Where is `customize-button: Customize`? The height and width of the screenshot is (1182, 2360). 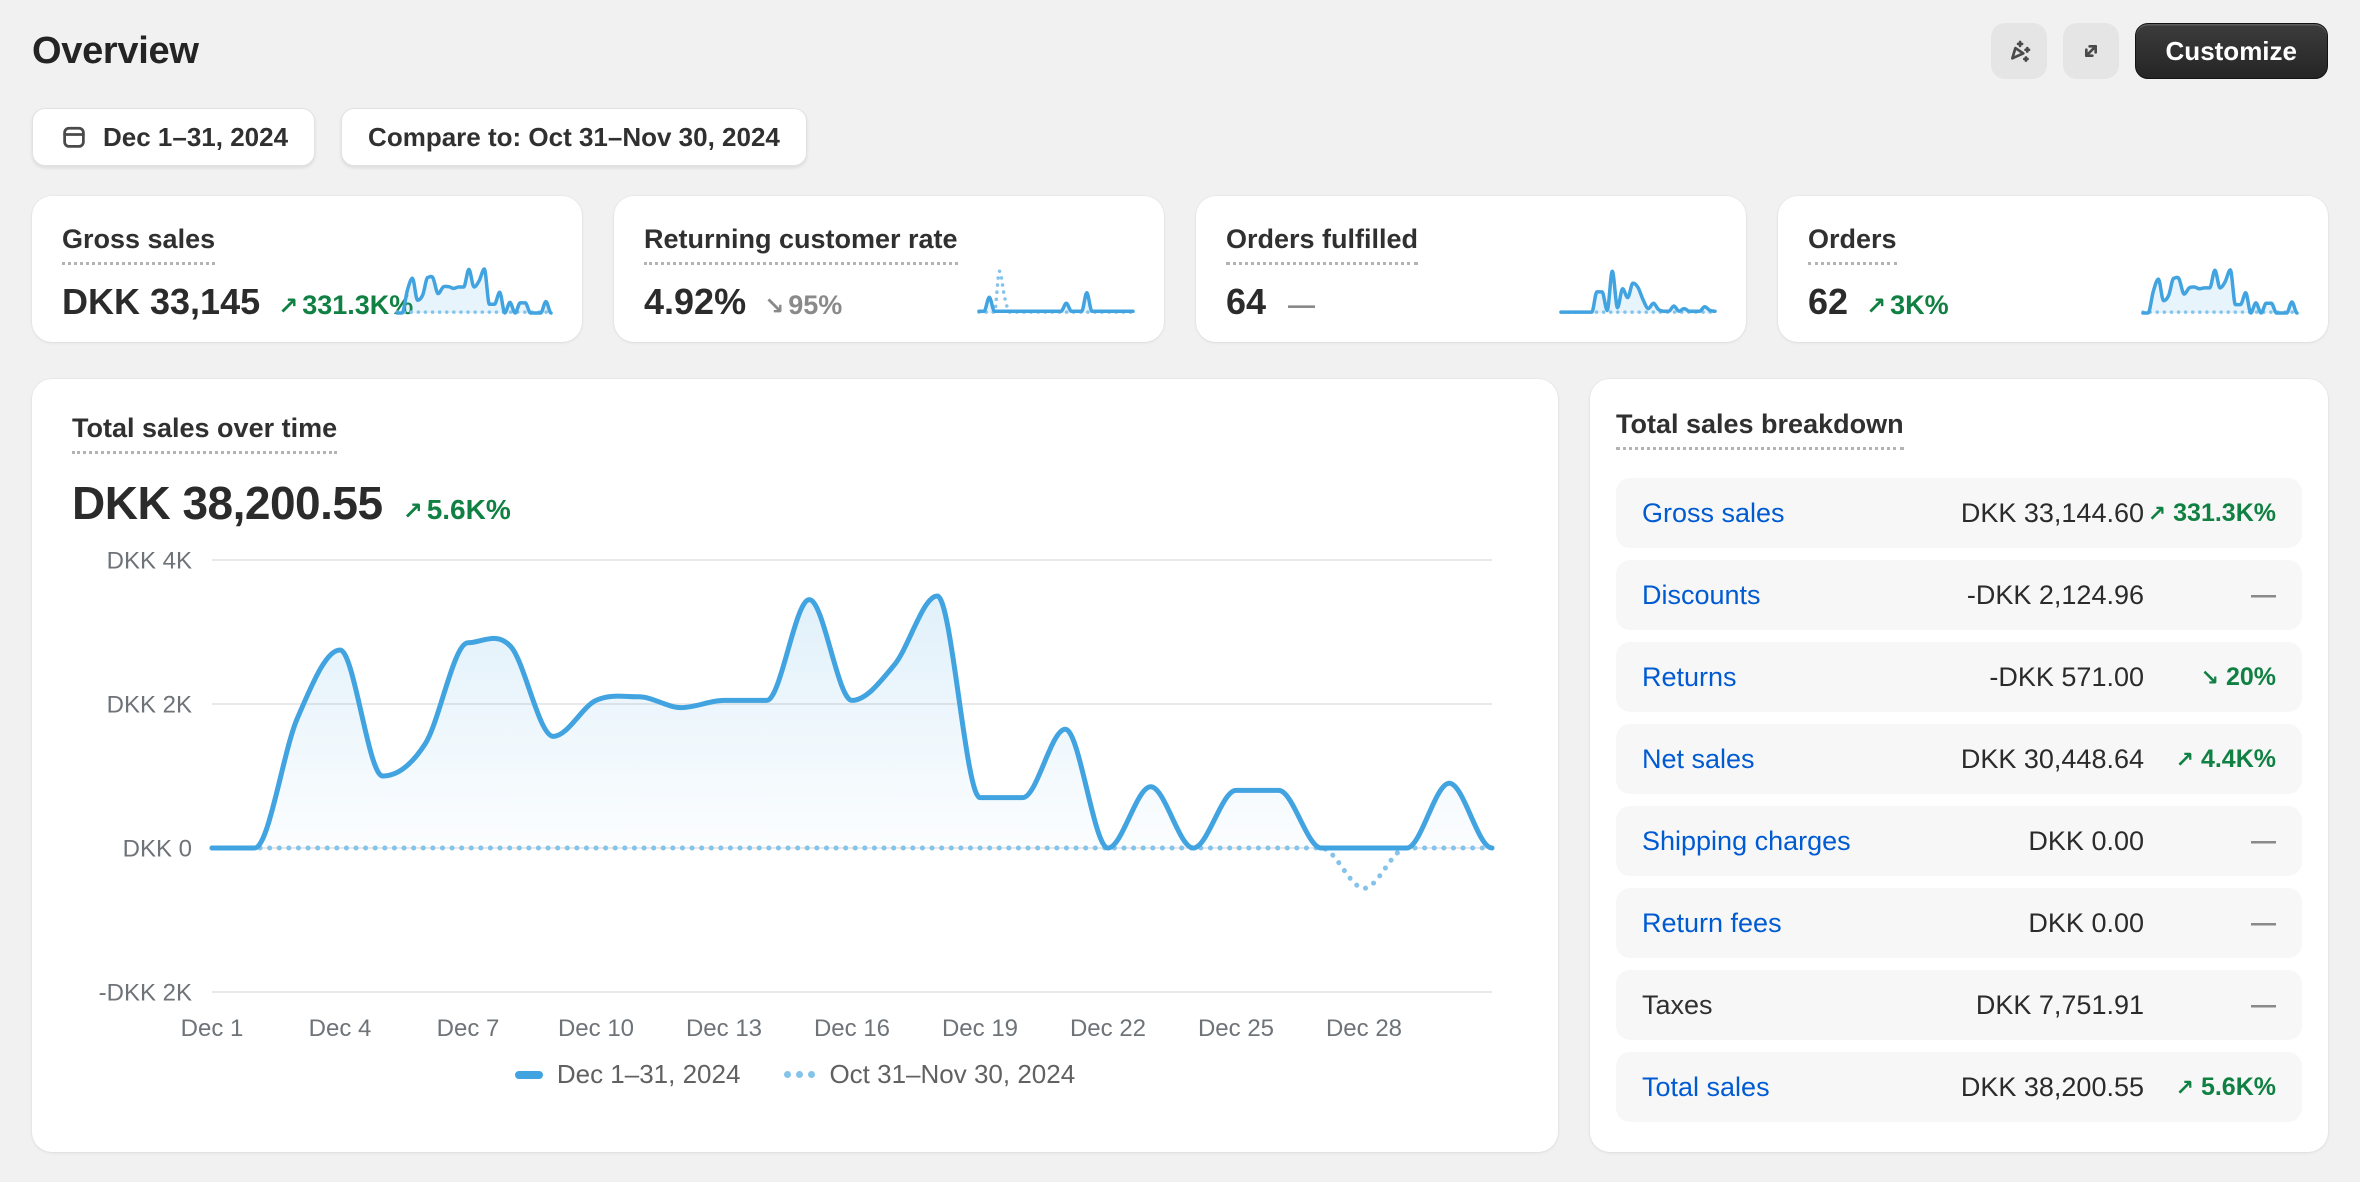
customize-button: Customize is located at coordinates (2231, 51).